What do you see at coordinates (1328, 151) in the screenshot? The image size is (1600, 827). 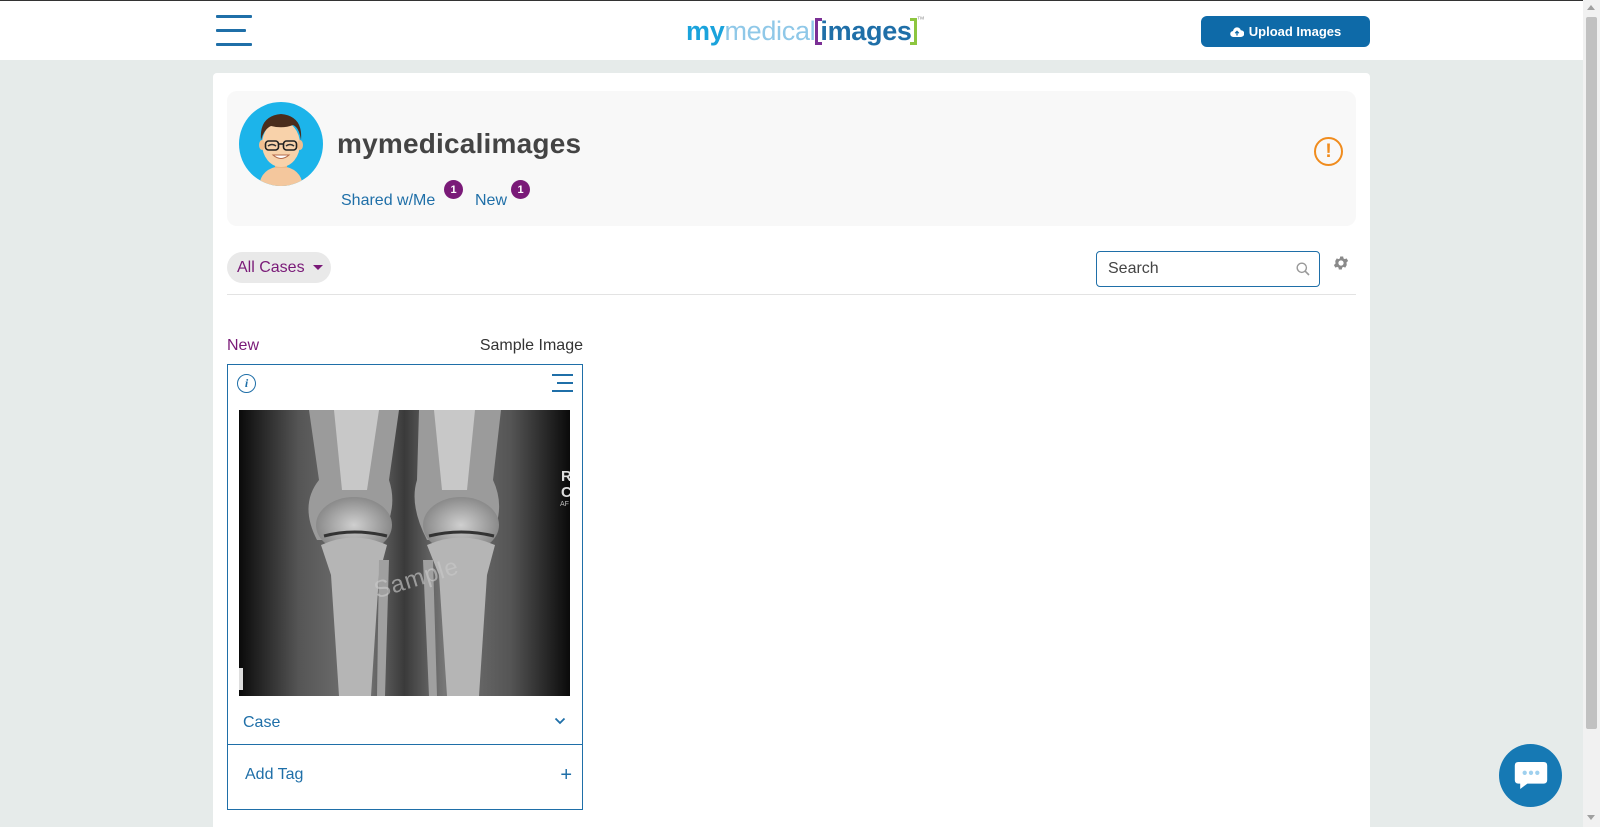 I see `alert-icon: !` at bounding box center [1328, 151].